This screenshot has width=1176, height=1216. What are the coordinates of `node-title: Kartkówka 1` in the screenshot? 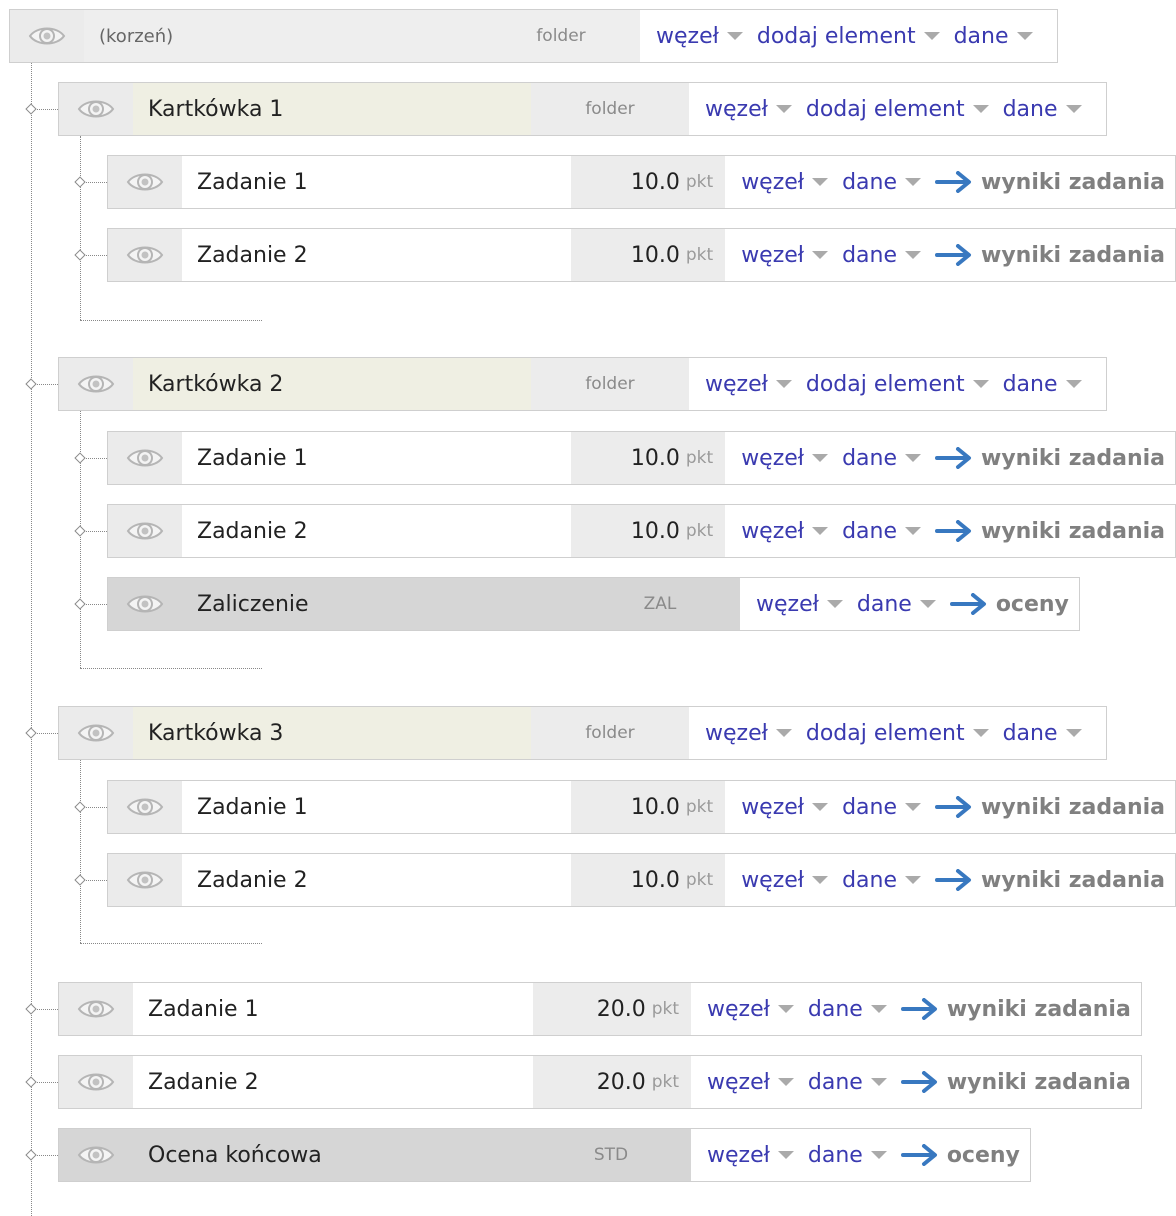 It's located at (332, 109).